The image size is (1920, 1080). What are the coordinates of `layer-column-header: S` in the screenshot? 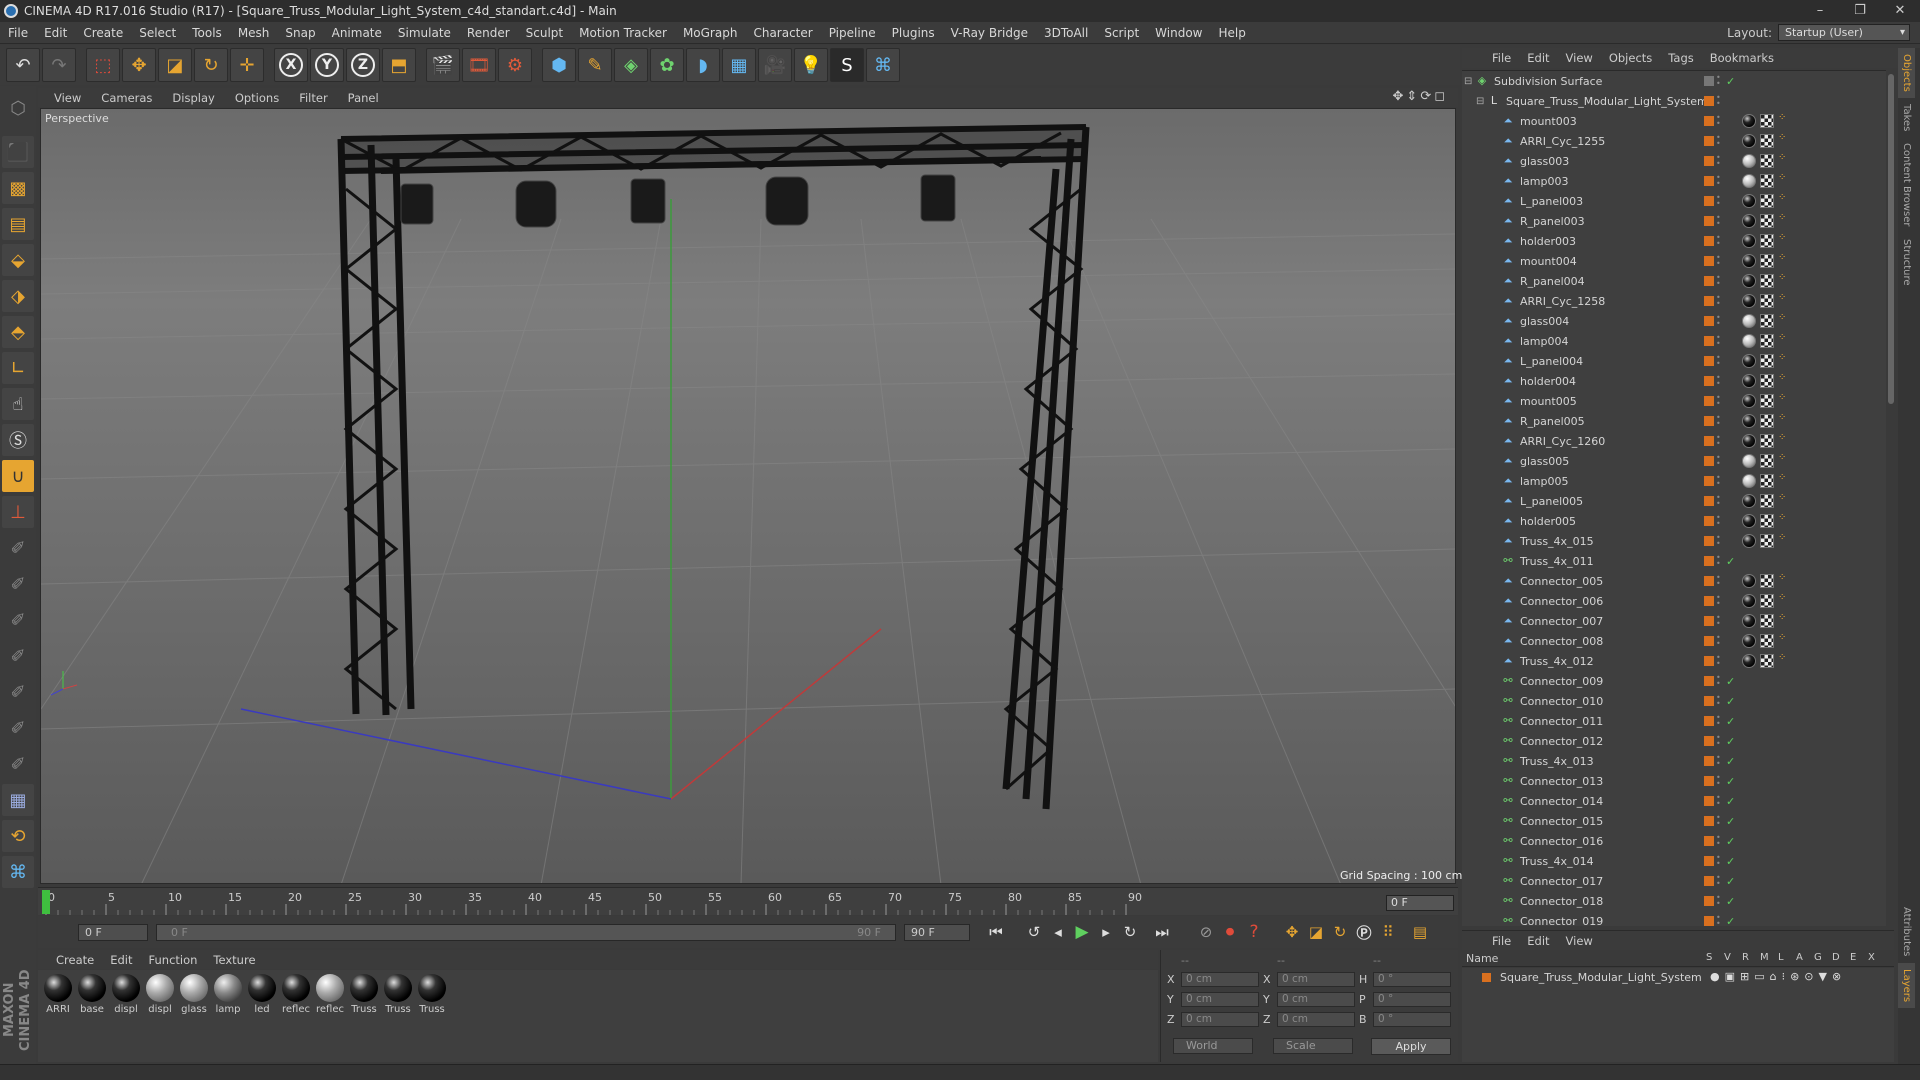 It's located at (1709, 957).